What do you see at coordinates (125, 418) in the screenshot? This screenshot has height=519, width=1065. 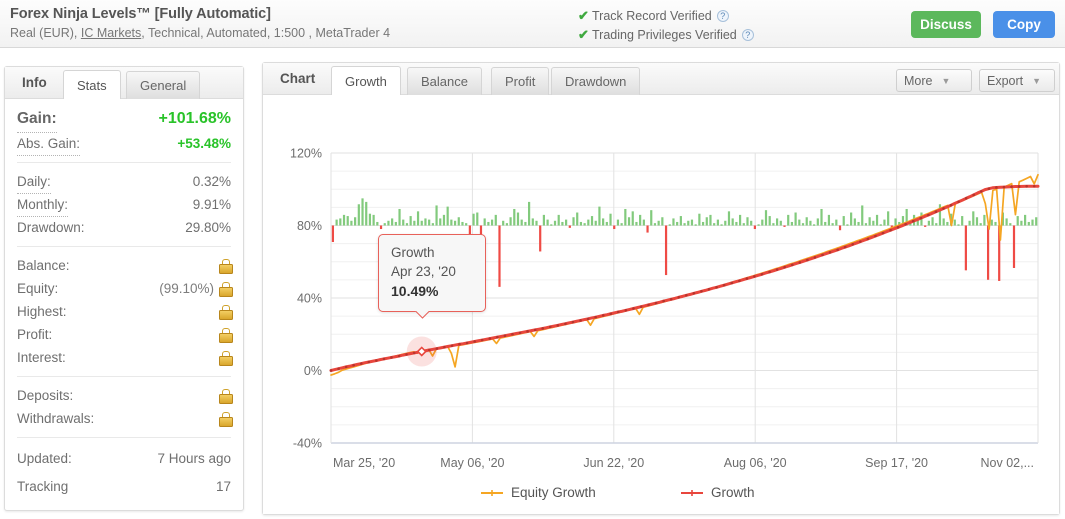 I see `stat-row-withdrawals: Withdrawals:` at bounding box center [125, 418].